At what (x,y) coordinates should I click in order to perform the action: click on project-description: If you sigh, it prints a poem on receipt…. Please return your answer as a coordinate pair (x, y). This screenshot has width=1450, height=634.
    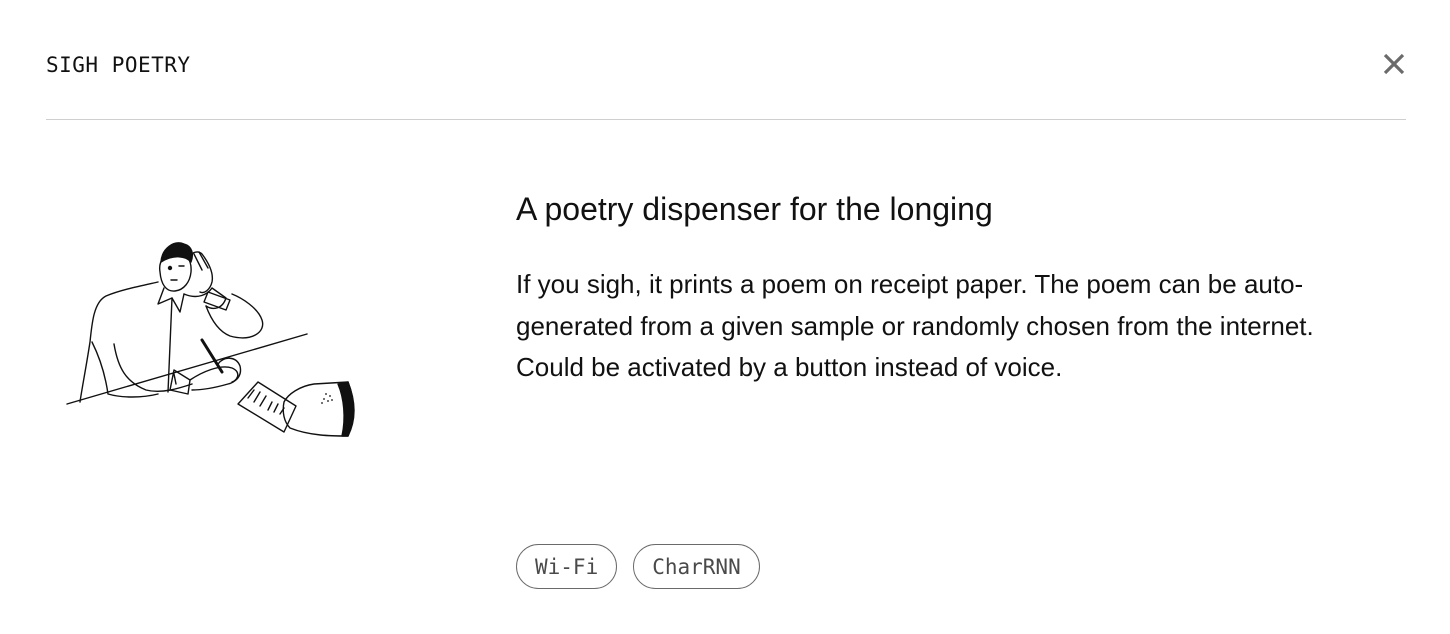
    Looking at the image, I should click on (915, 325).